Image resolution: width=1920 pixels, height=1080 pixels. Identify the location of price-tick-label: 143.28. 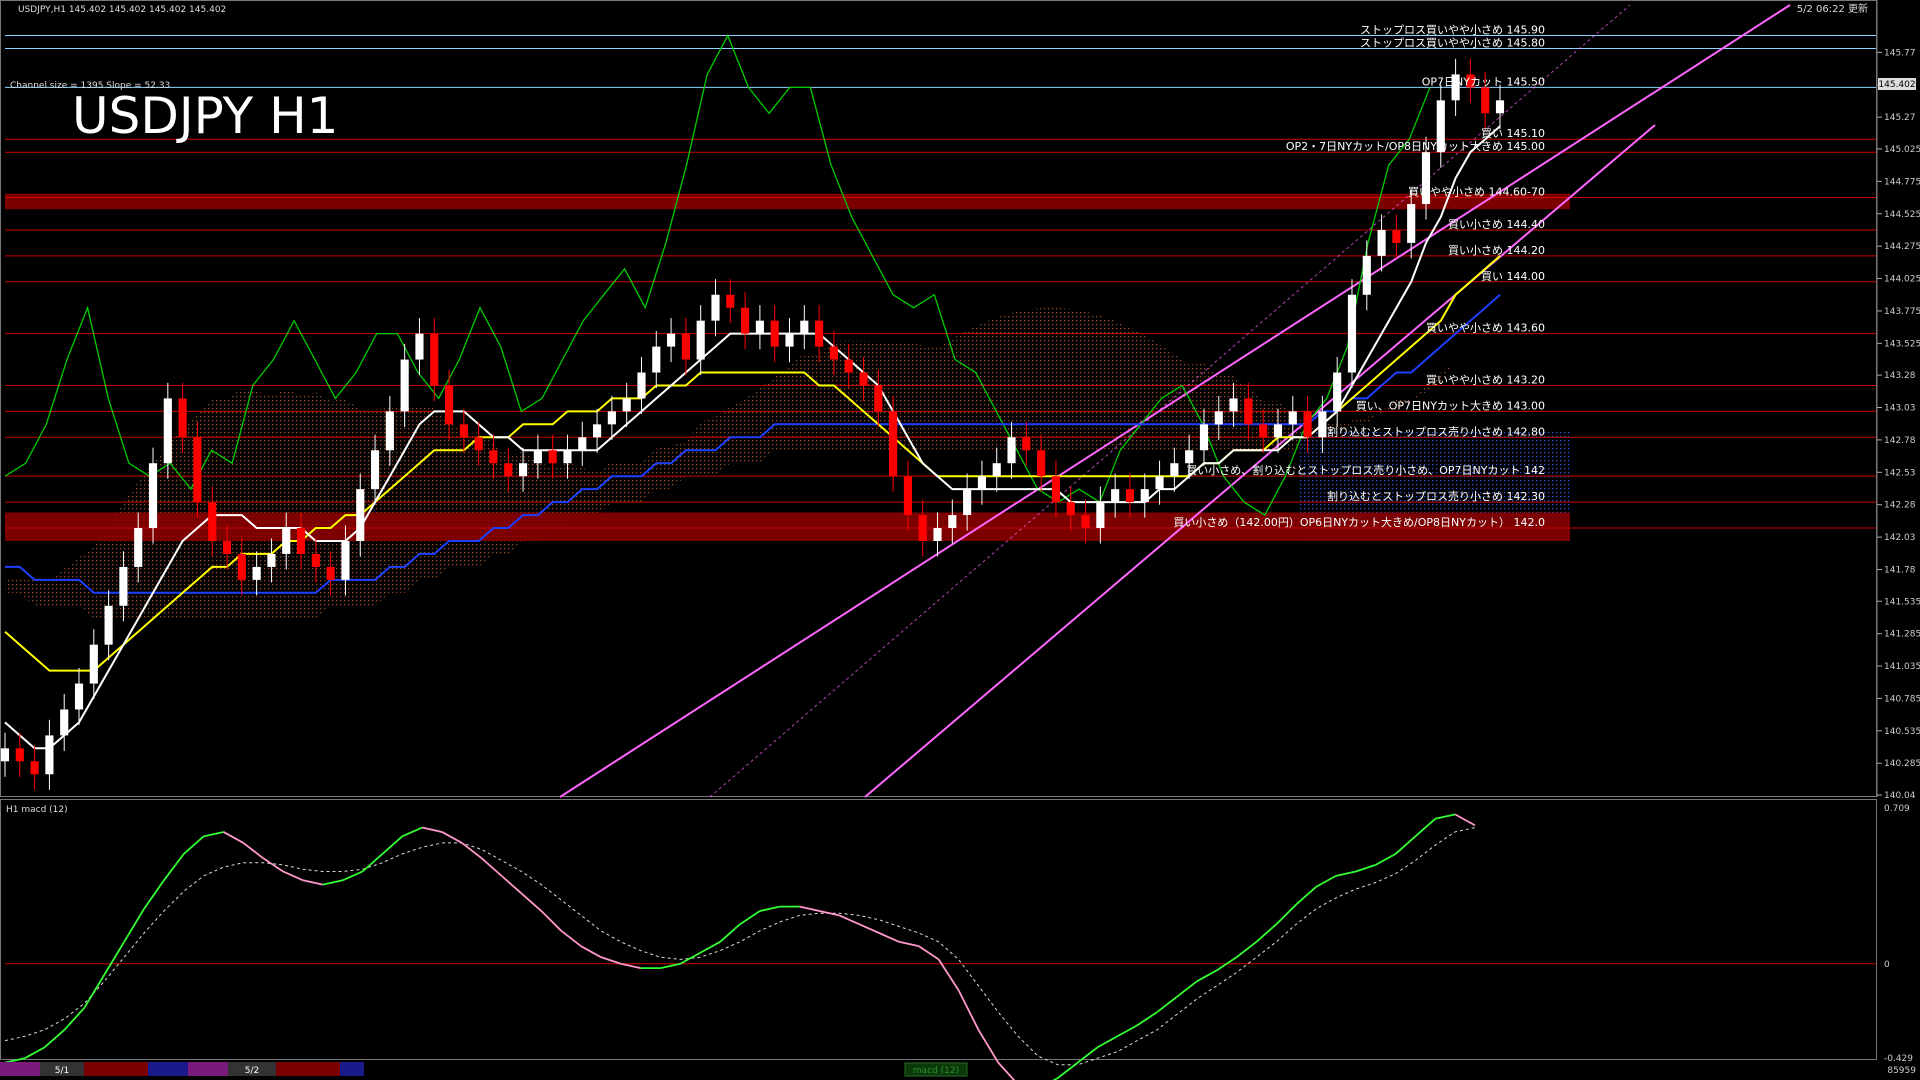
(1900, 376).